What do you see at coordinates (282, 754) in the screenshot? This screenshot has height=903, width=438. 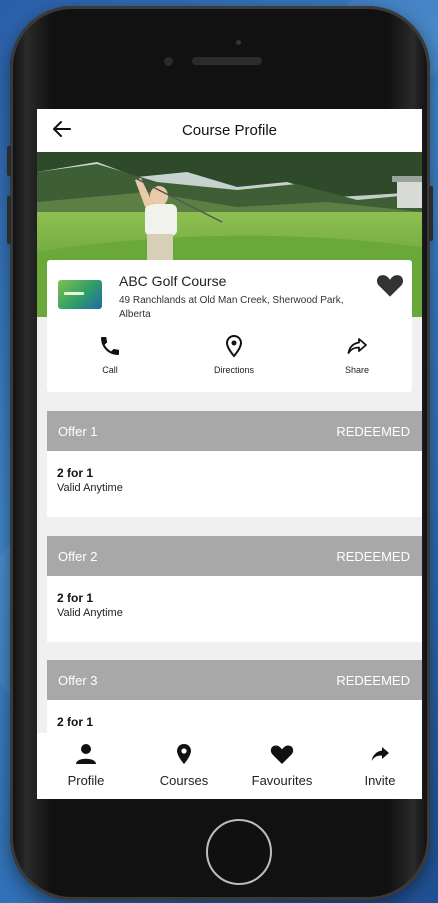 I see `heart-icon` at bounding box center [282, 754].